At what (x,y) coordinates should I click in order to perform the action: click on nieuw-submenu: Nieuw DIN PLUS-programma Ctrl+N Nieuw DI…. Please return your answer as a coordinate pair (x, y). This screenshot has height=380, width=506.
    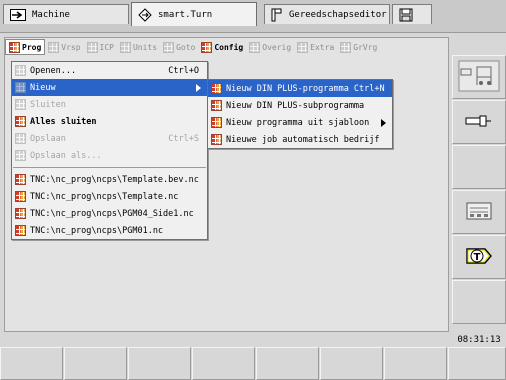
    Looking at the image, I should click on (300, 114).